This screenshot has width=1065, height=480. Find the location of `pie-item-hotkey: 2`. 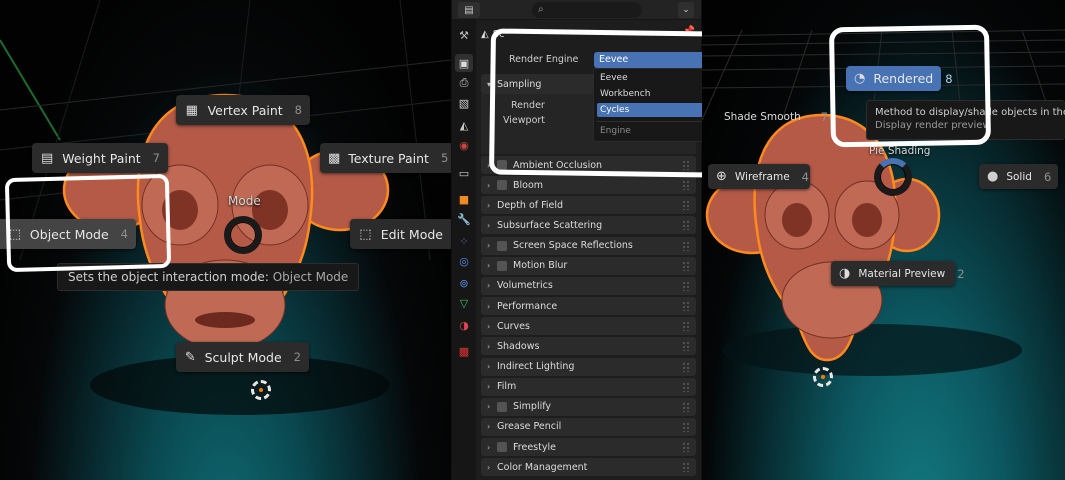

pie-item-hotkey: 2 is located at coordinates (297, 357).